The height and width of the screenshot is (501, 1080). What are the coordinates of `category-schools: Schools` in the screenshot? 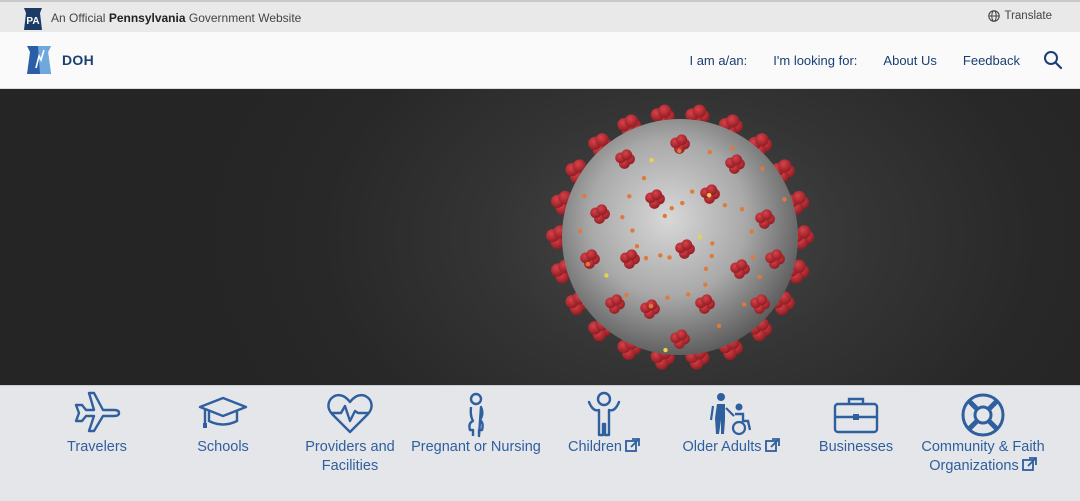 It's located at (223, 421).